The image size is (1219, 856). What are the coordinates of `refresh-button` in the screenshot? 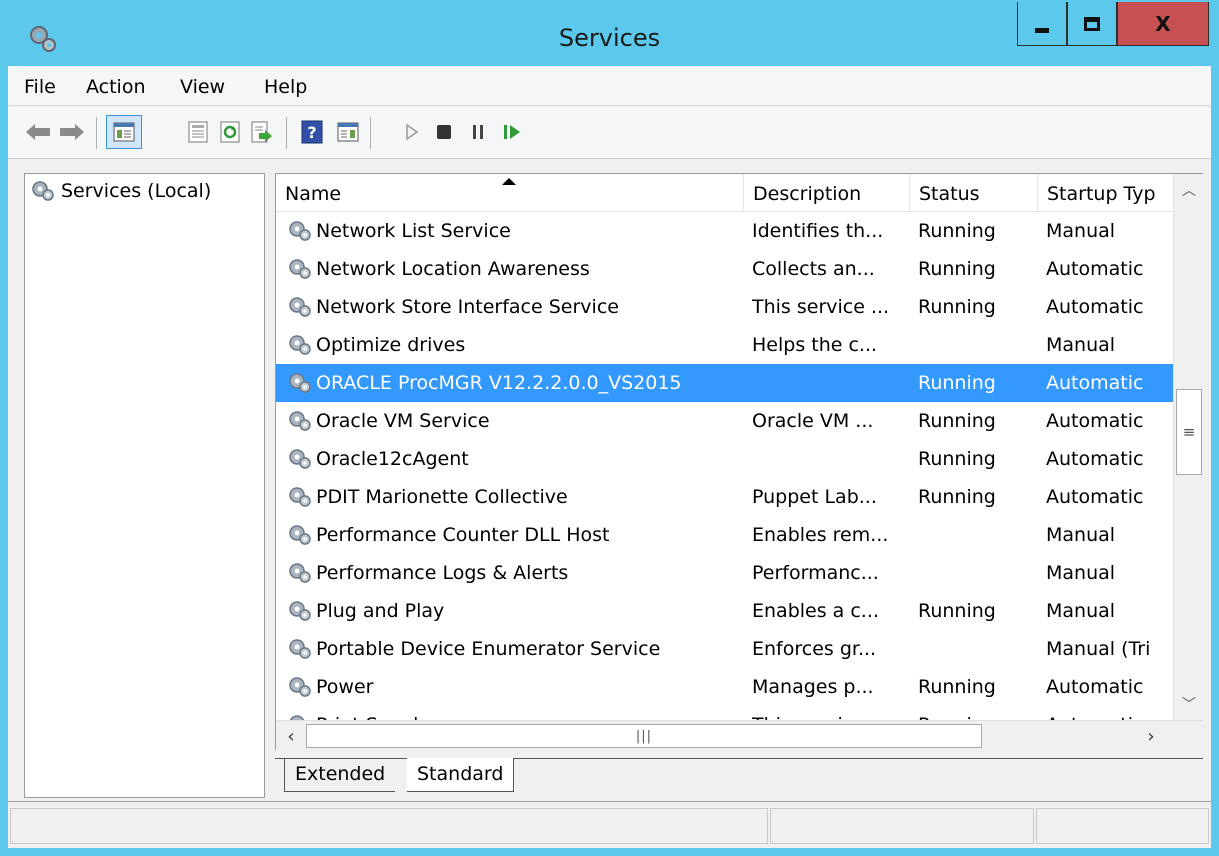 It's located at (230, 132).